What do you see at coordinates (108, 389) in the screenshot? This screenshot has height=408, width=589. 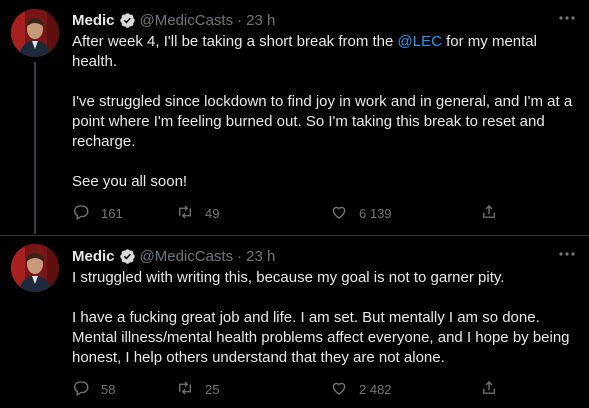 I see `reply-count: 58` at bounding box center [108, 389].